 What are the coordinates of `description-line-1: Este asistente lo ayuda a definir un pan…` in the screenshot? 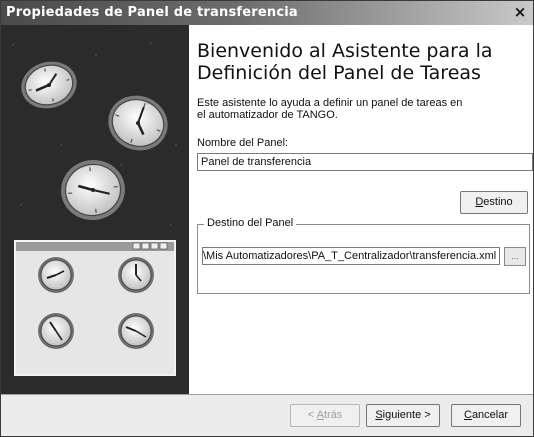 It's located at (330, 103).